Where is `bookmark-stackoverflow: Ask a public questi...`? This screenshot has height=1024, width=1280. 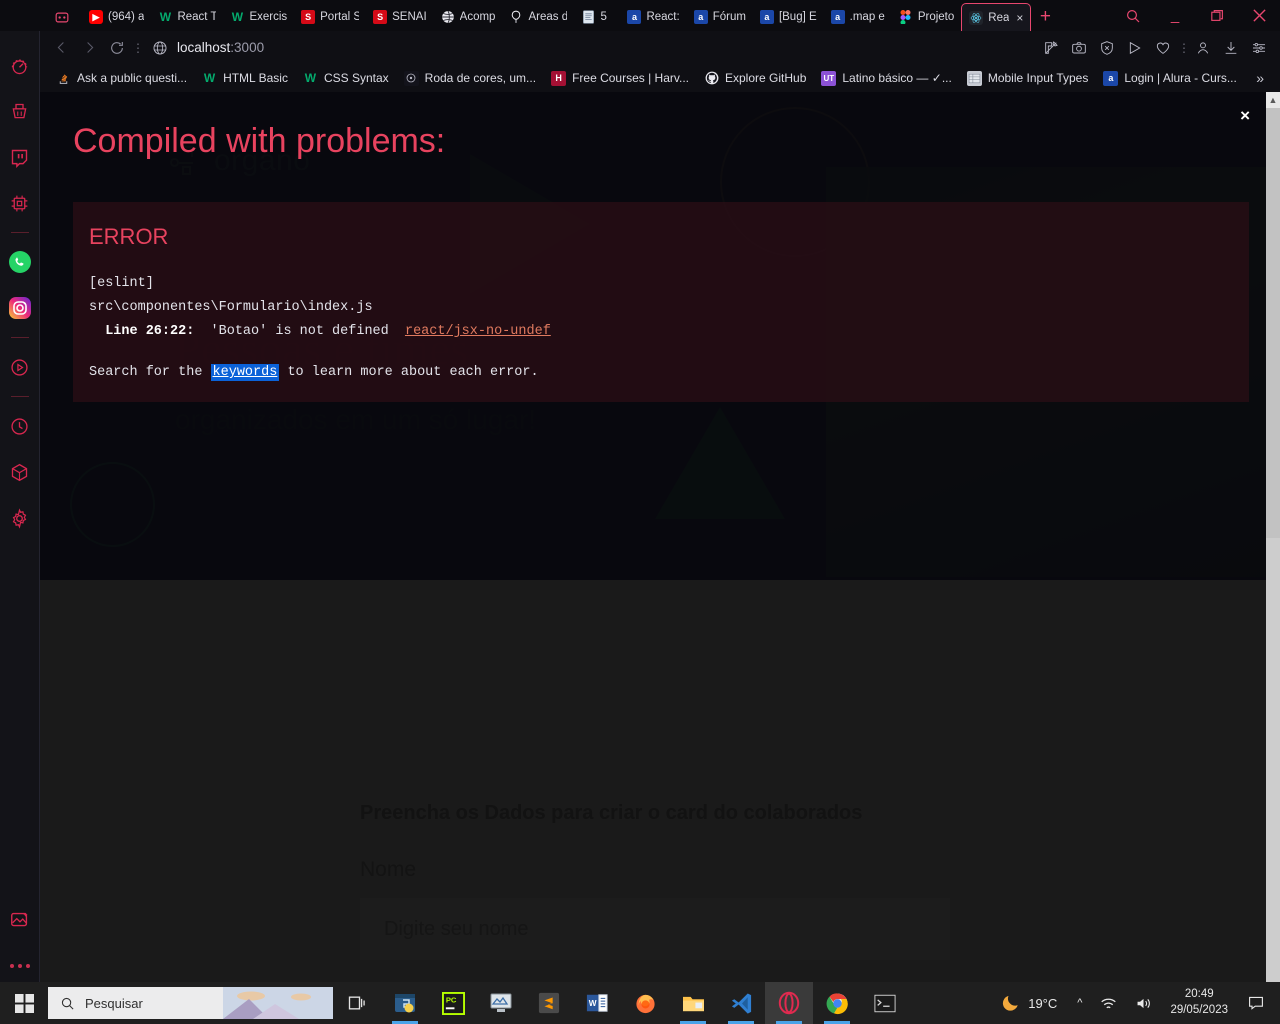 bookmark-stackoverflow: Ask a public questi... is located at coordinates (121, 78).